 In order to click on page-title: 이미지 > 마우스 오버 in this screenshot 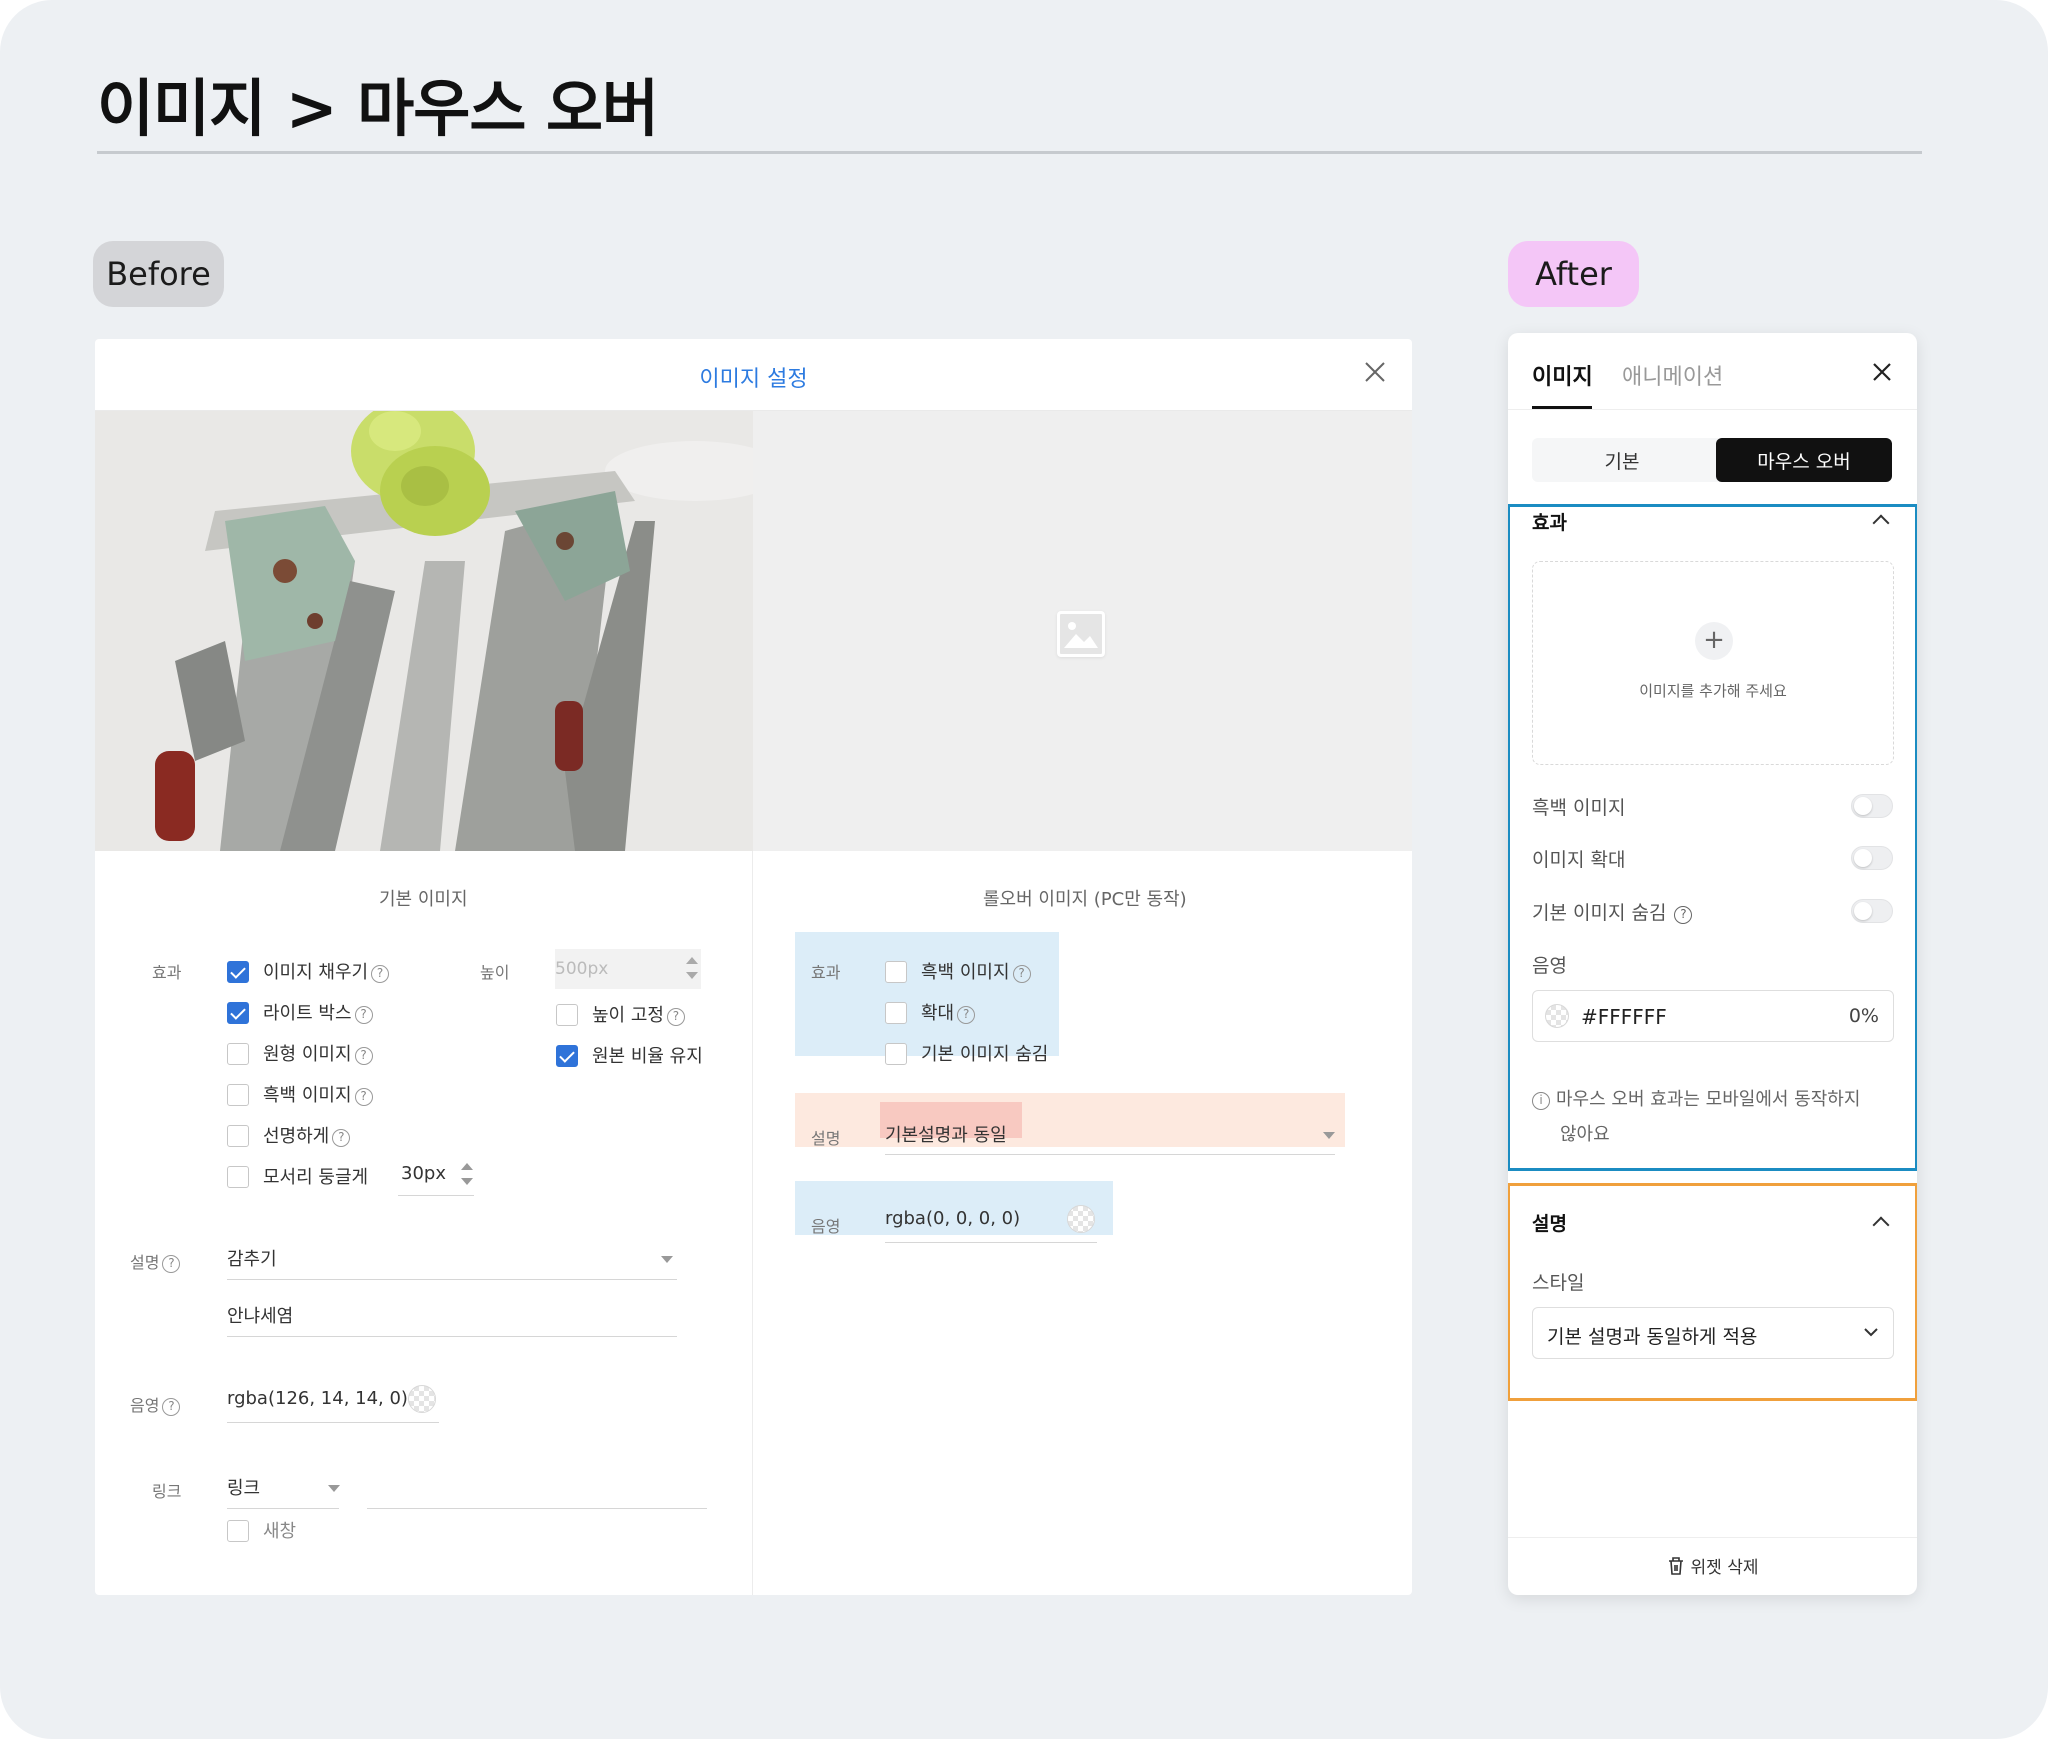, I will do `click(378, 108)`.